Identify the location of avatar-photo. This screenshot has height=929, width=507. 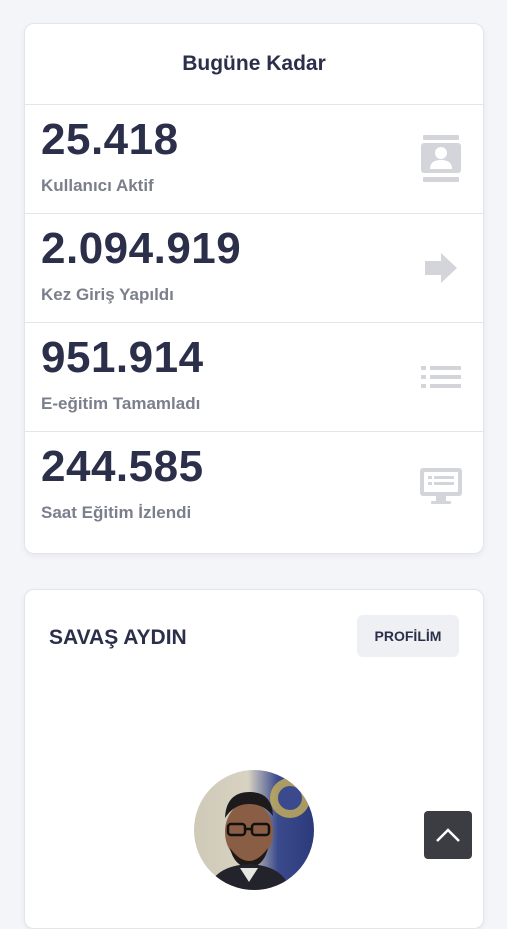
(259, 834).